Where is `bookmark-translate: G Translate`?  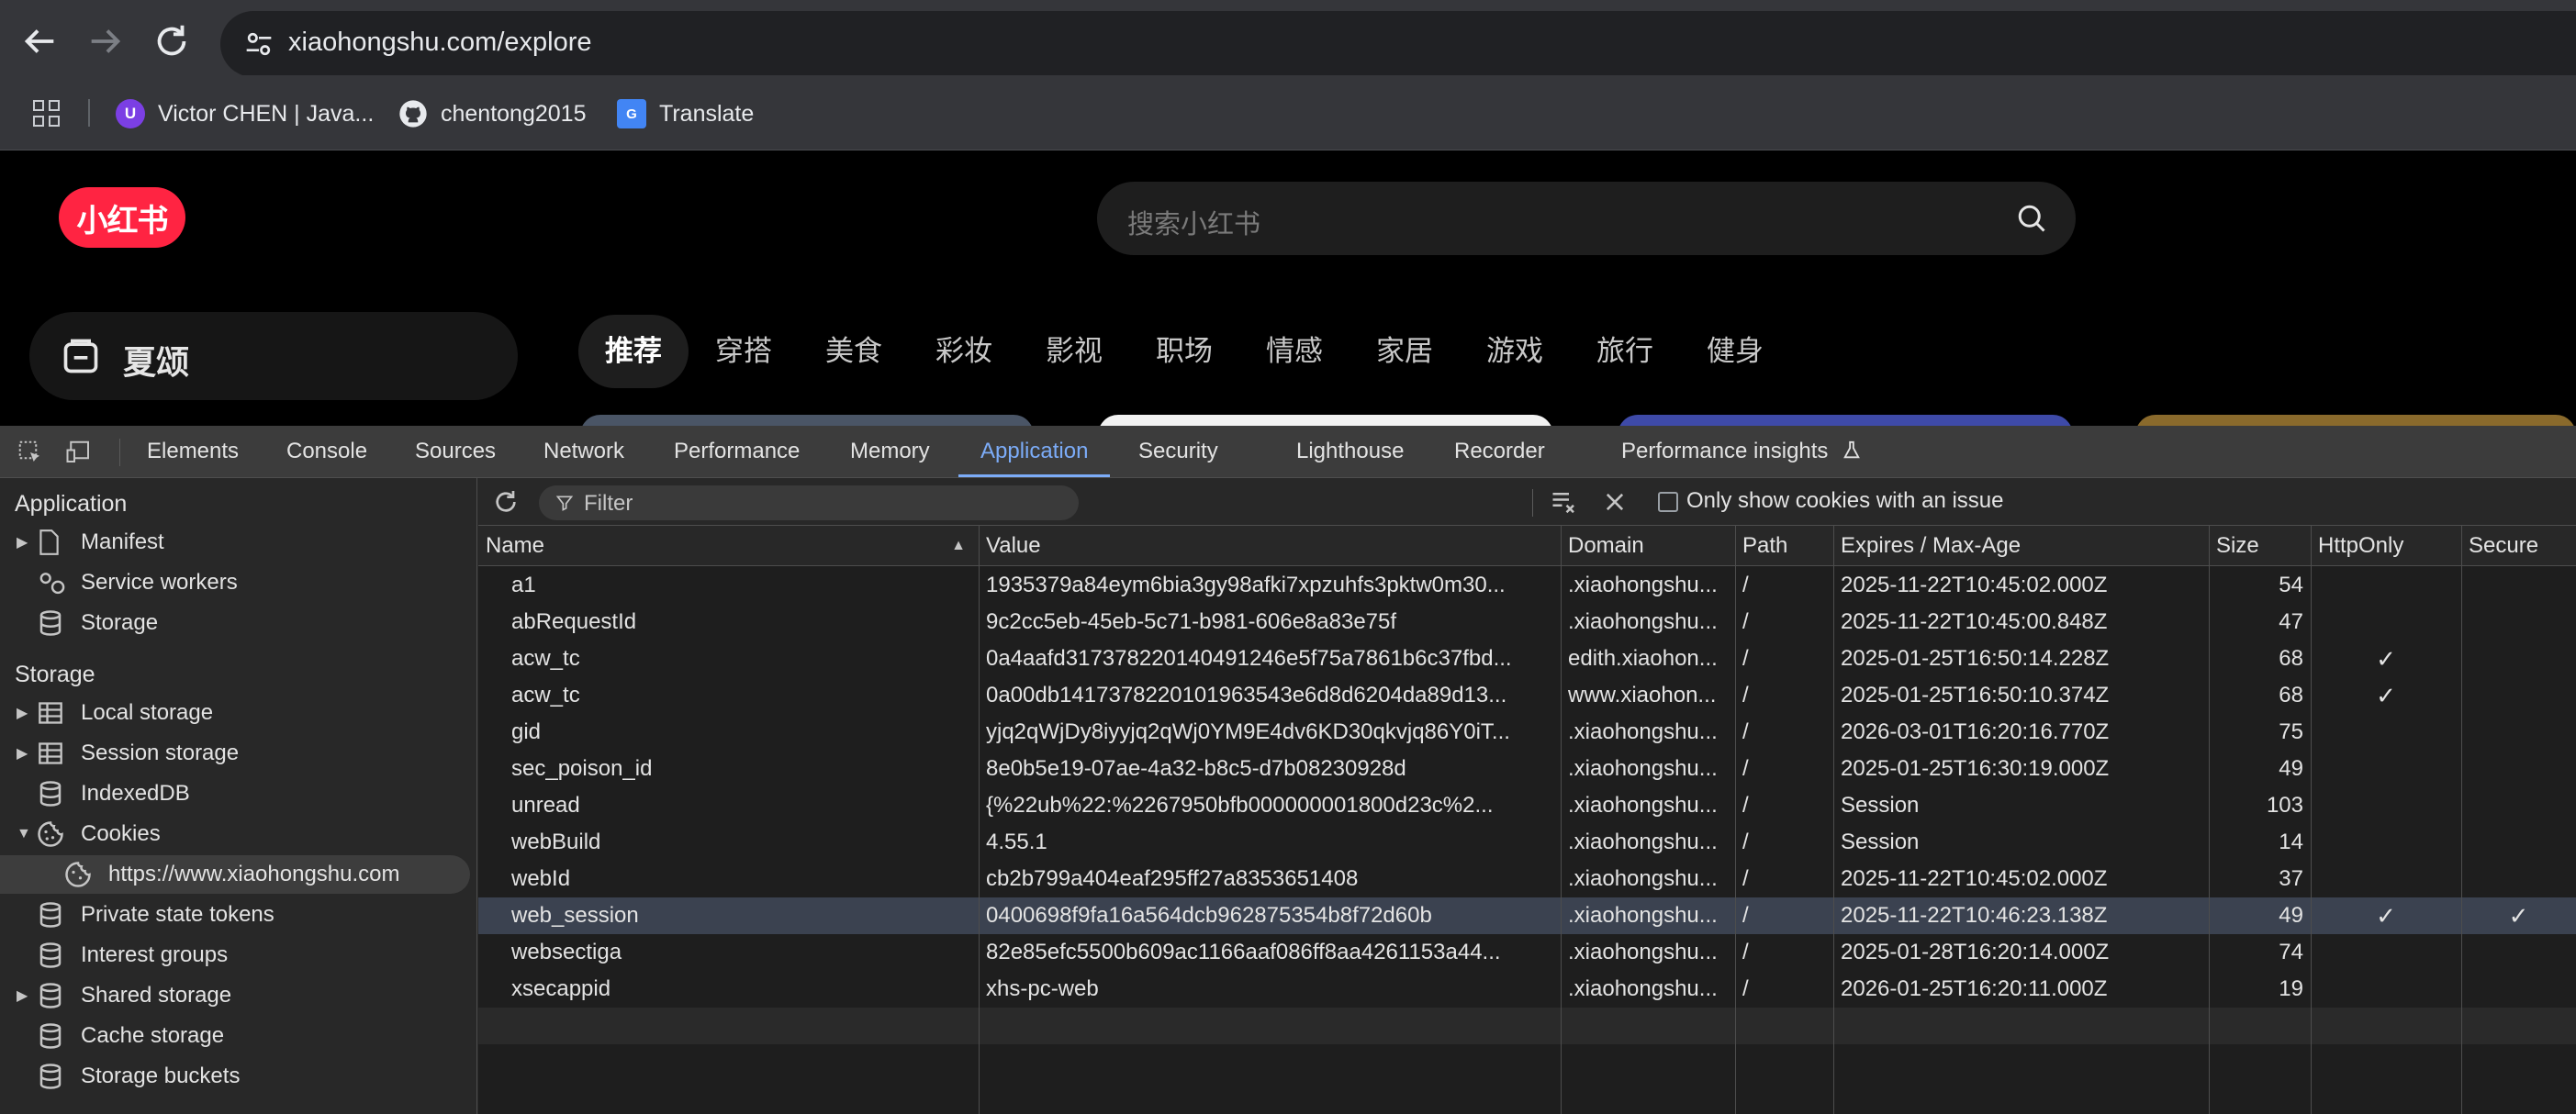
bookmark-translate: G Translate is located at coordinates (685, 114).